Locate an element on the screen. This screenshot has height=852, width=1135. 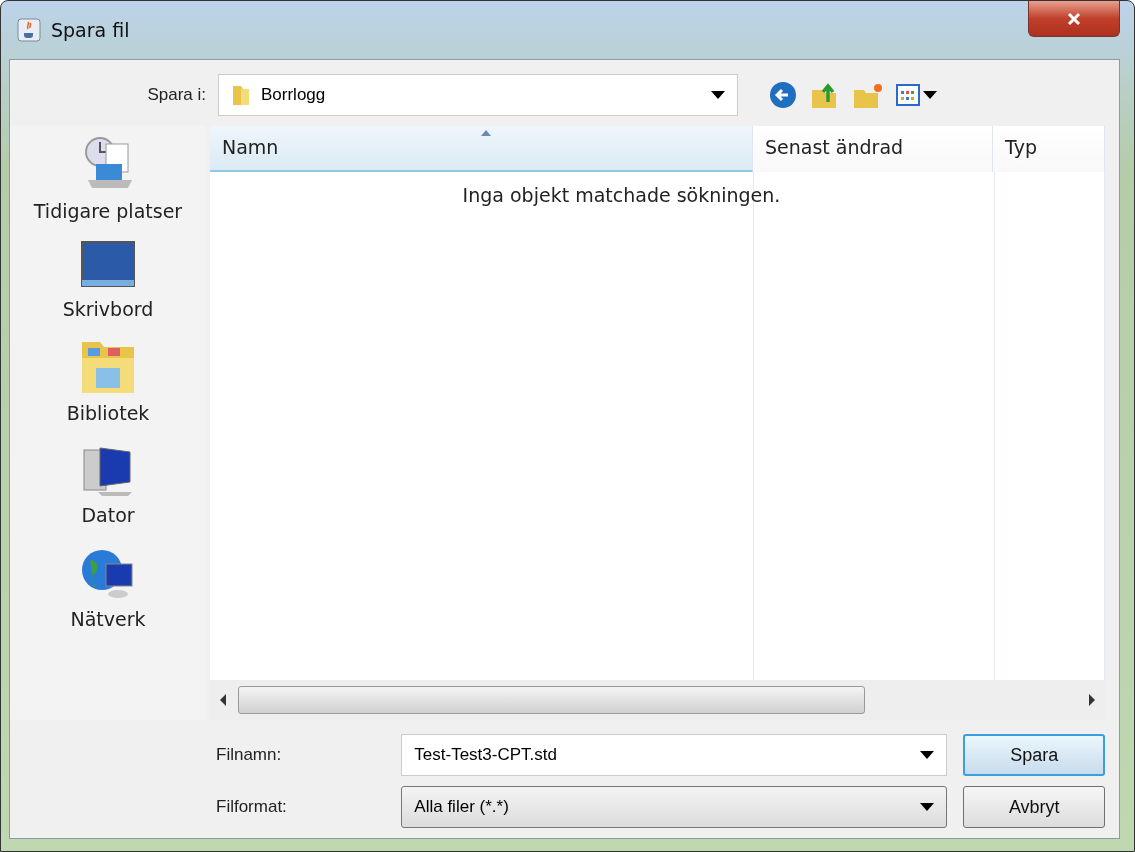
place-label: Skrivbord is located at coordinates (108, 309).